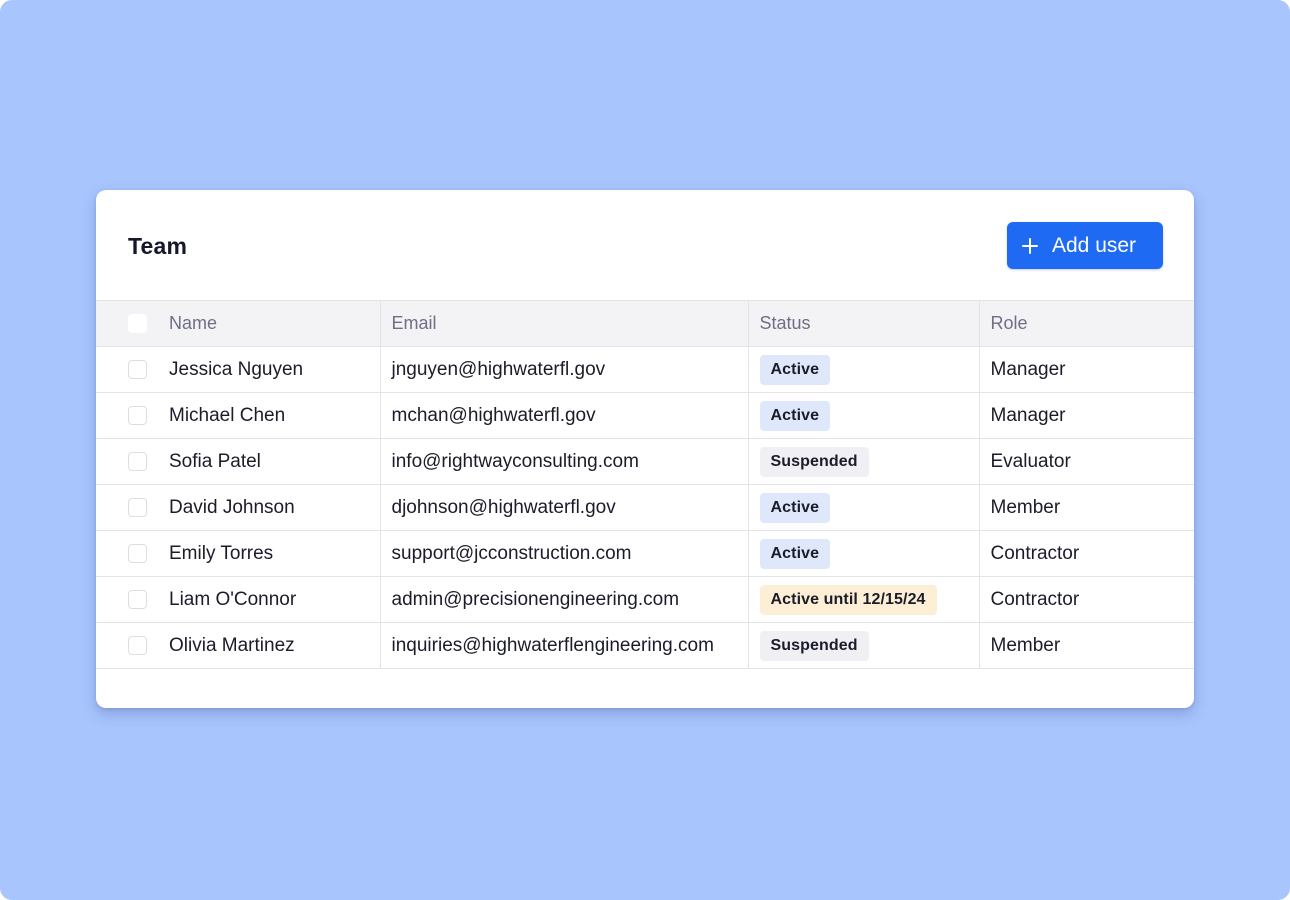  I want to click on plus-icon, so click(1030, 245).